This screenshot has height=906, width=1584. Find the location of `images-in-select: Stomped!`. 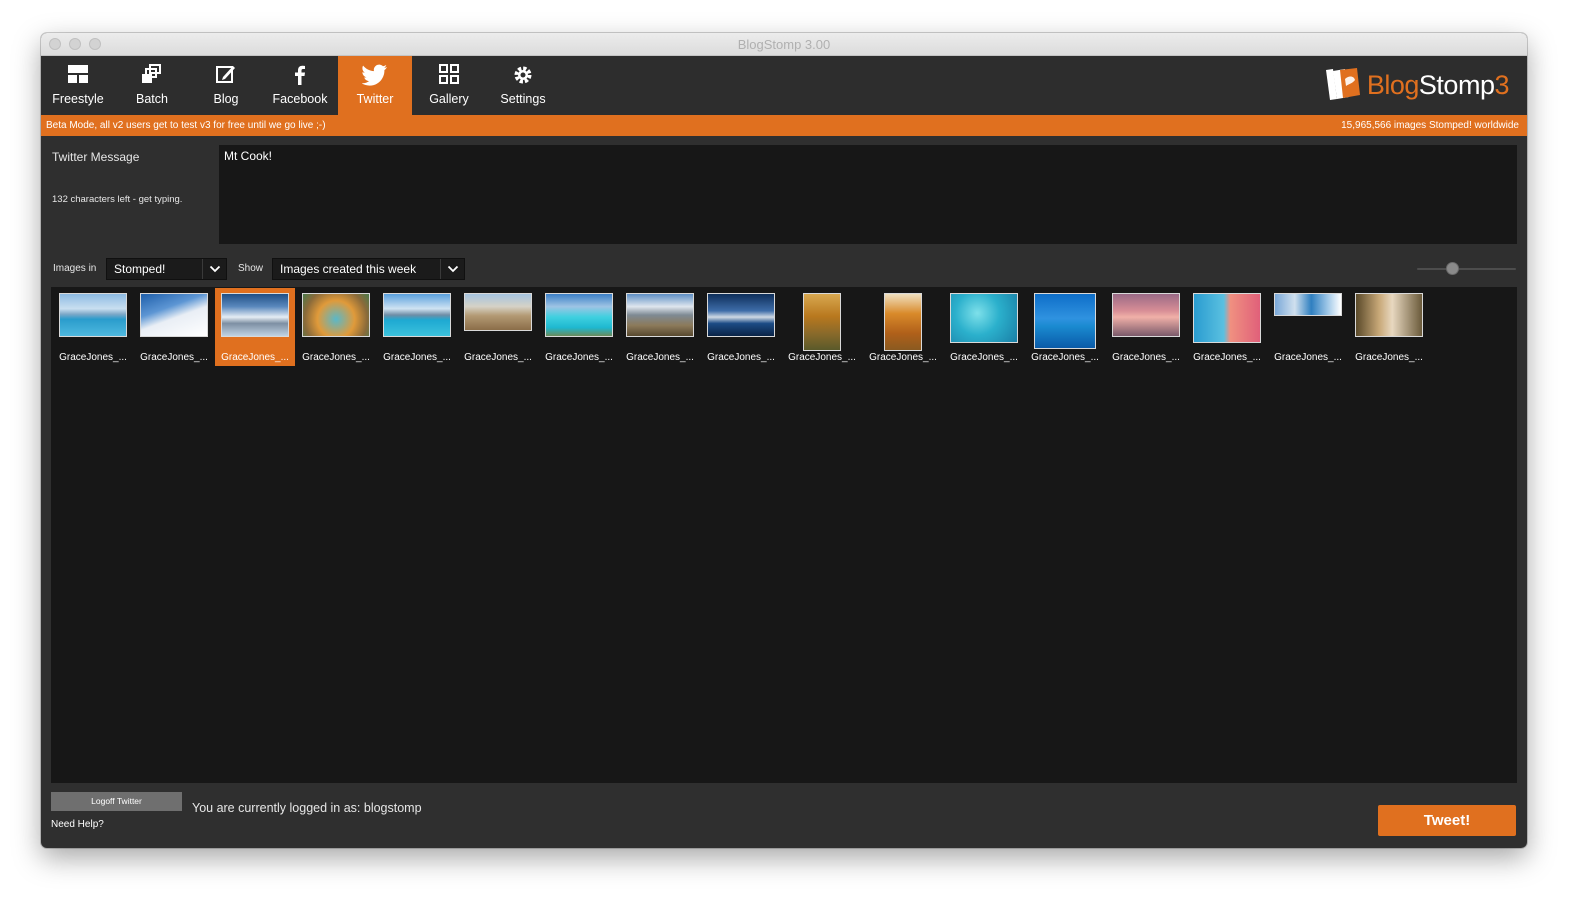

images-in-select: Stomped! is located at coordinates (166, 269).